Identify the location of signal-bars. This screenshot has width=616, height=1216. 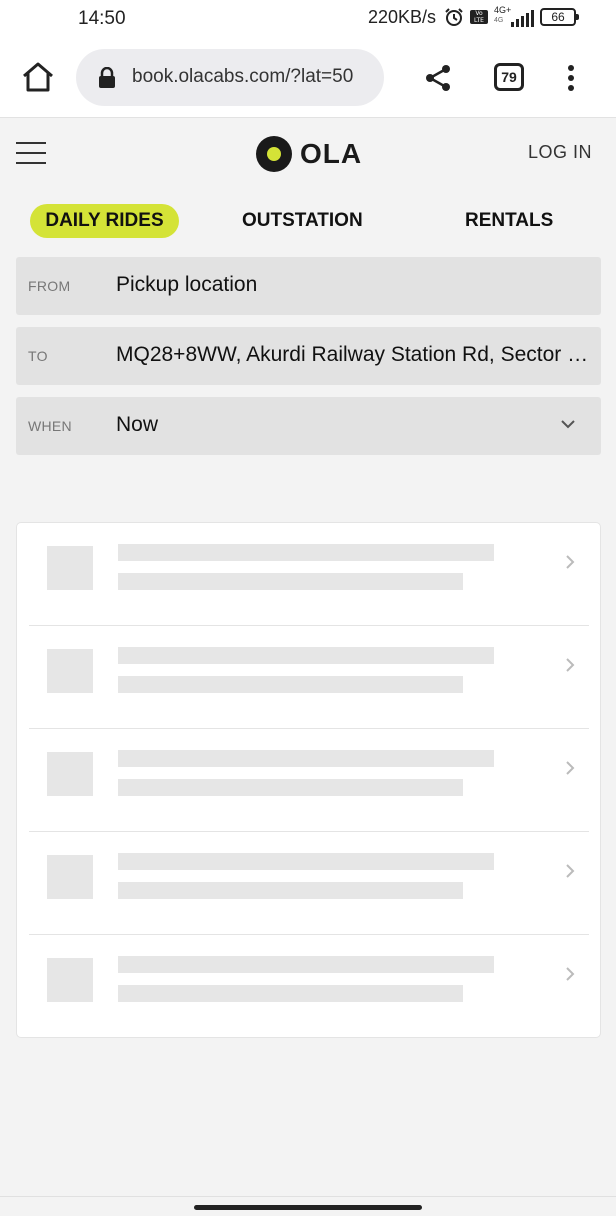
(522, 18).